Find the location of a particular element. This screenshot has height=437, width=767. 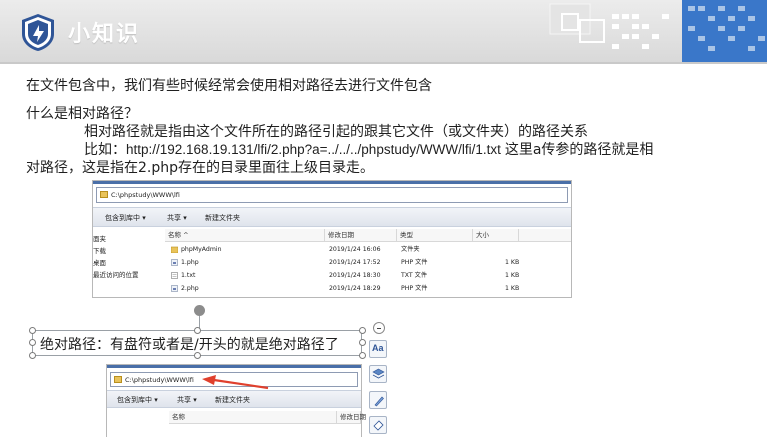

address-bar: C:\phpstudy\WWW\lfi is located at coordinates (332, 195).